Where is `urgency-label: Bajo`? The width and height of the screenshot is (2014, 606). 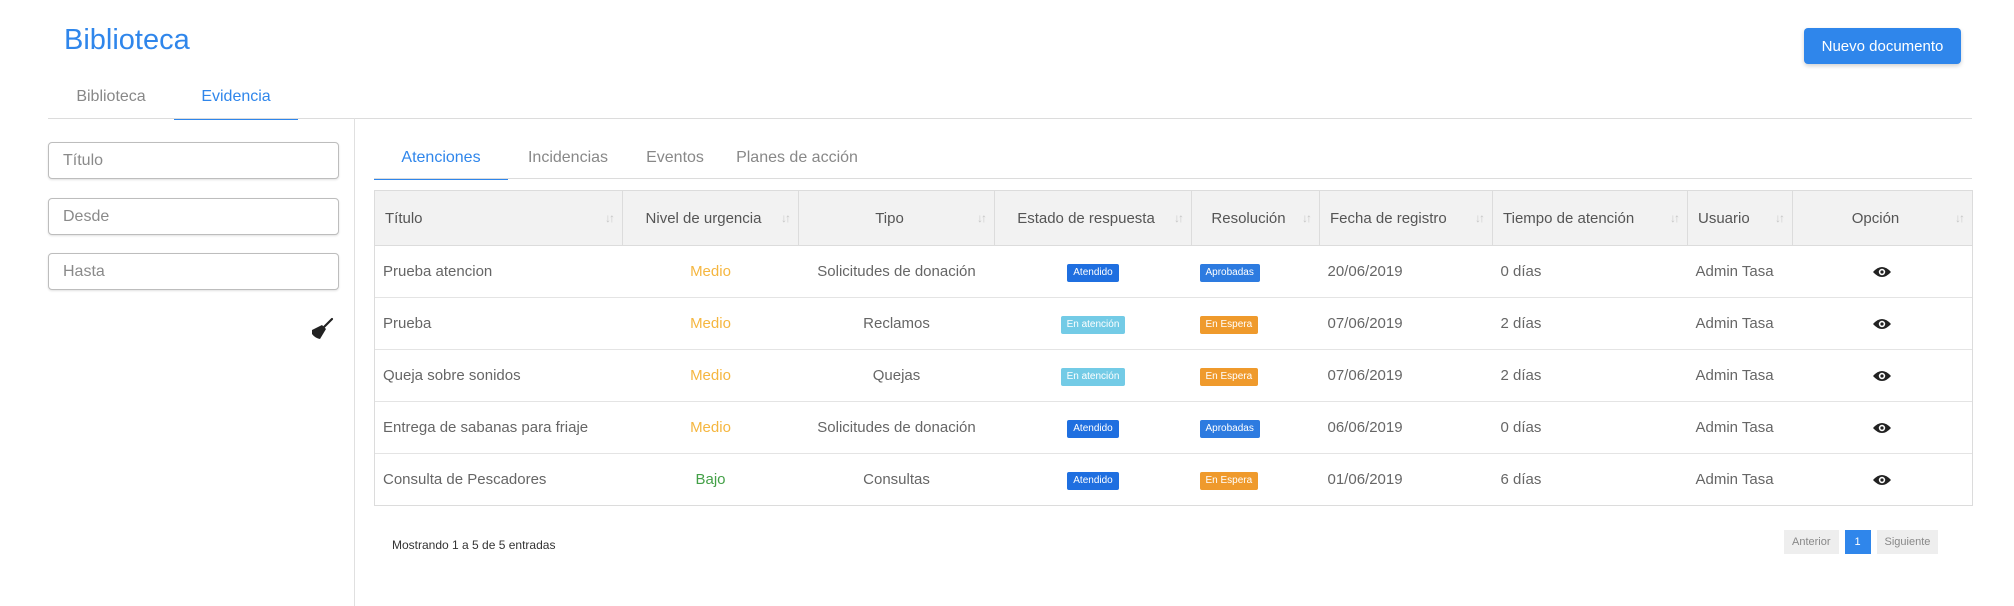 urgency-label: Bajo is located at coordinates (710, 479).